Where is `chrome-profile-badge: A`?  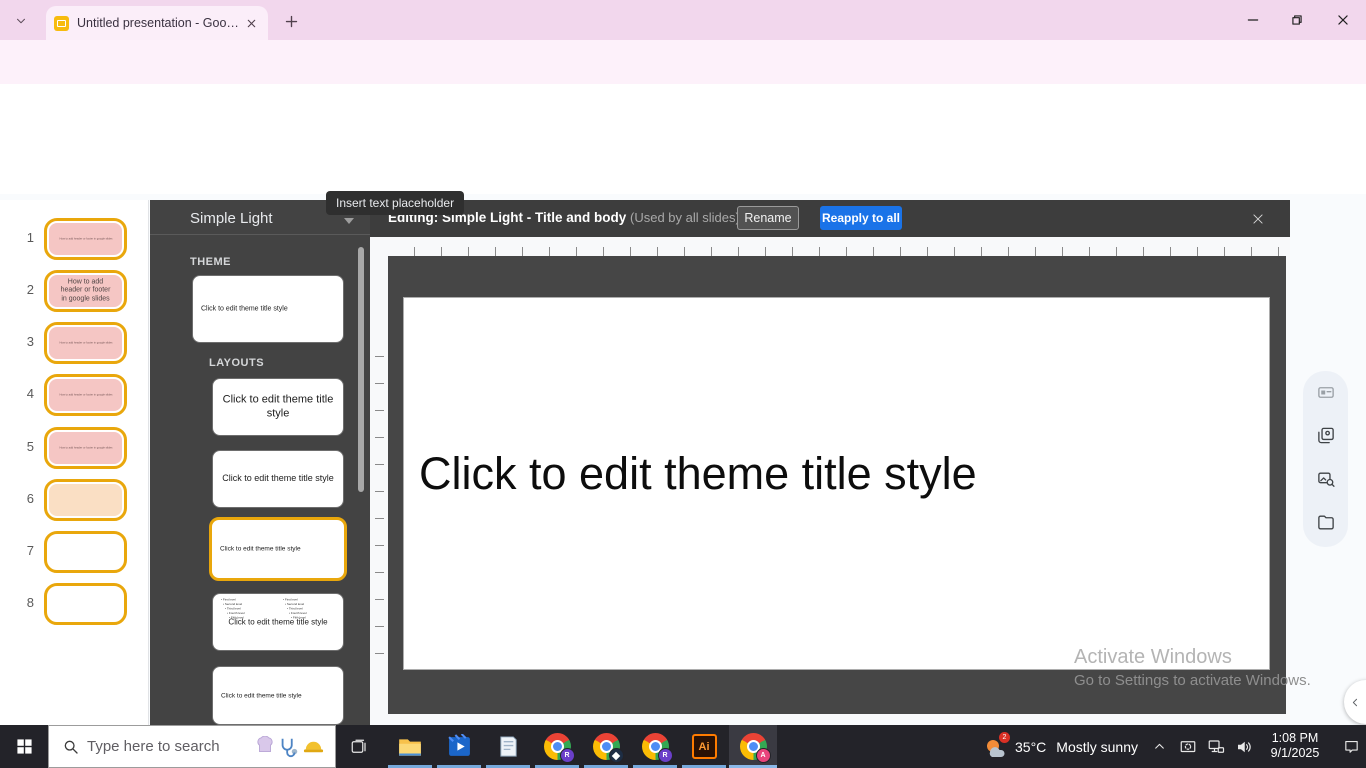 chrome-profile-badge: A is located at coordinates (763, 755).